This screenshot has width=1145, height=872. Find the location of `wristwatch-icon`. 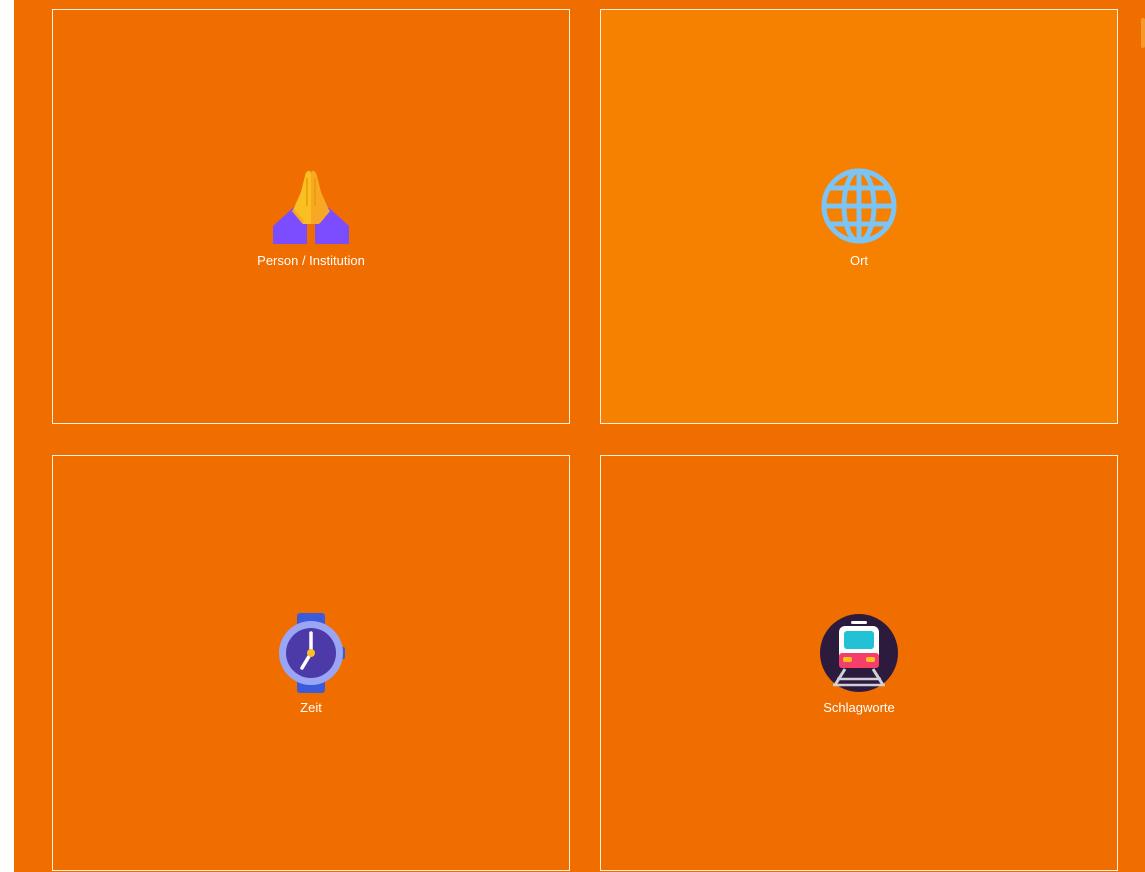

wristwatch-icon is located at coordinates (312, 653).